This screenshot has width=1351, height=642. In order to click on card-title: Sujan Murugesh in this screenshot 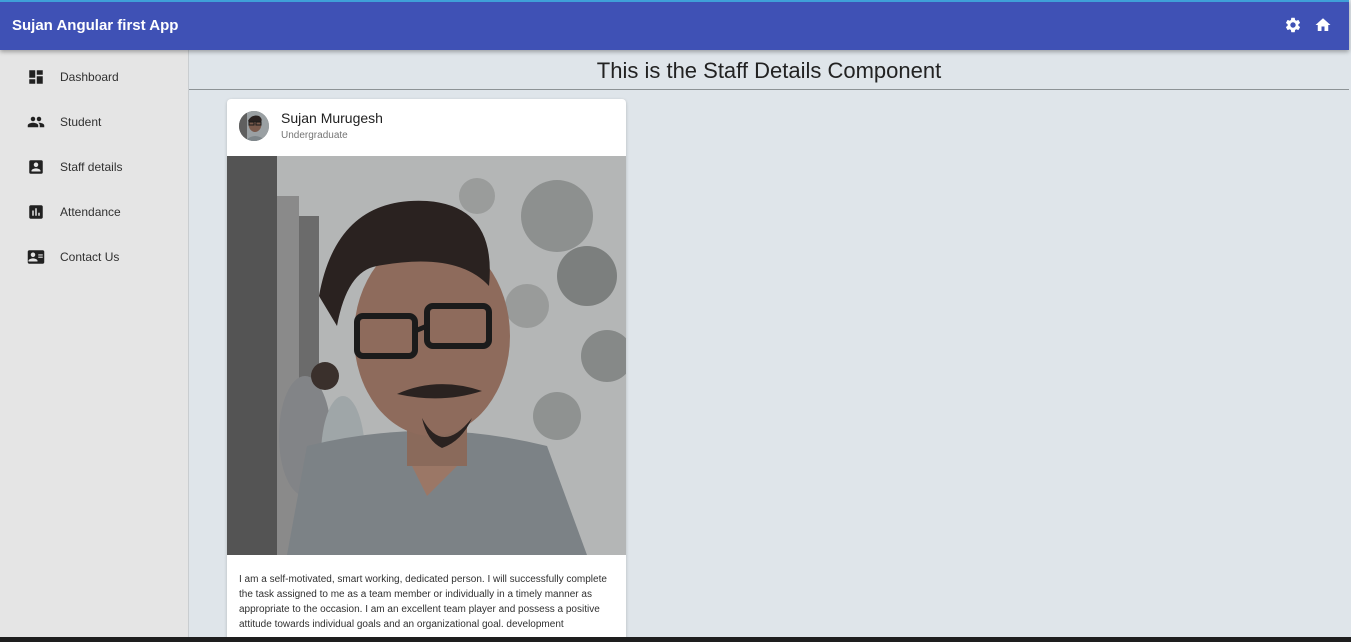, I will do `click(332, 118)`.